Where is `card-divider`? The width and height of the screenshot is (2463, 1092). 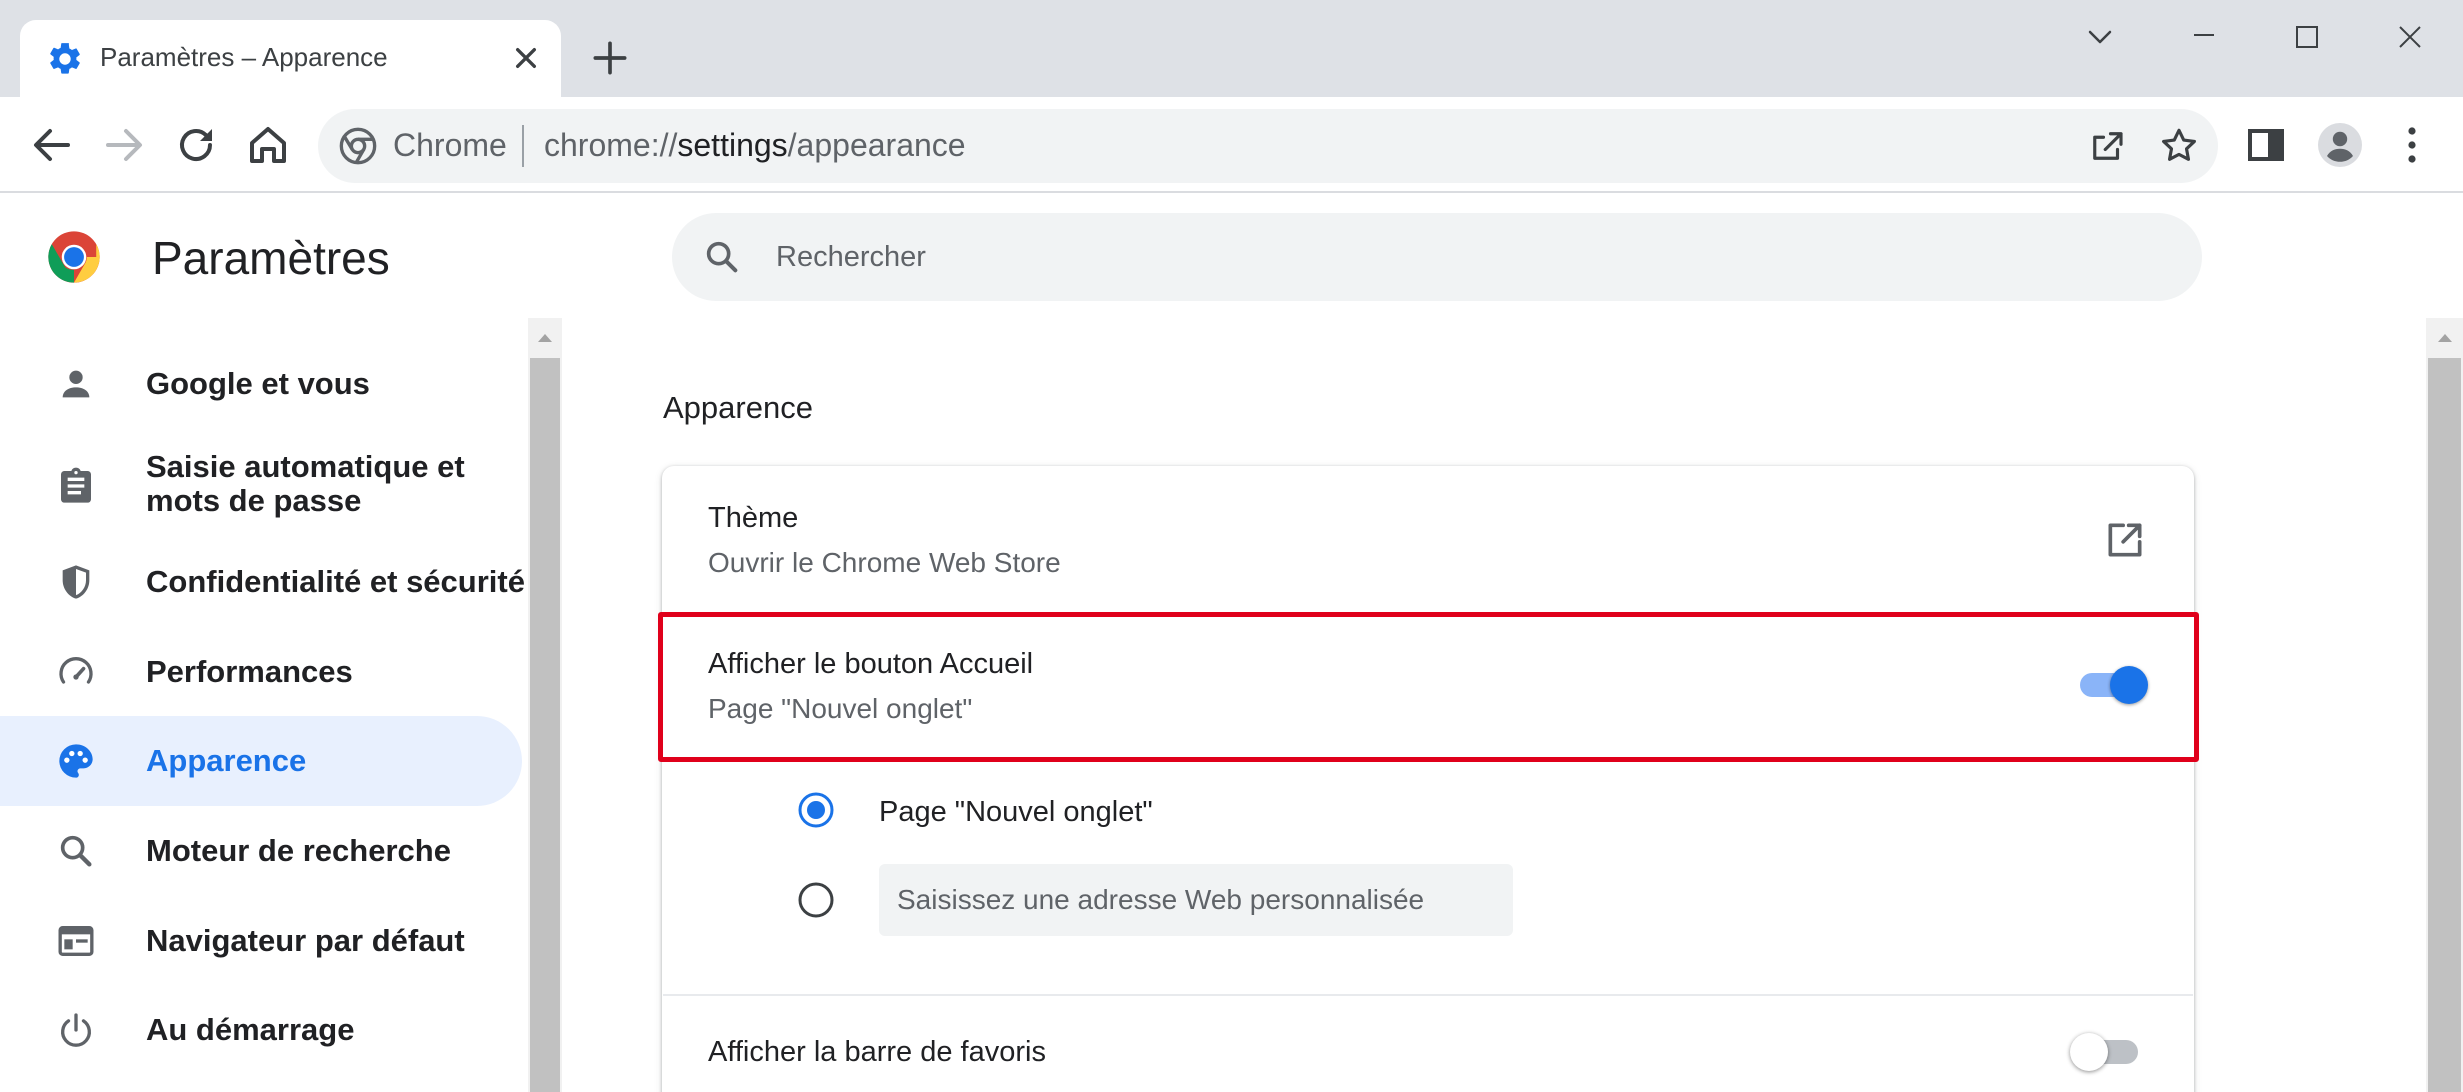 card-divider is located at coordinates (1428, 995).